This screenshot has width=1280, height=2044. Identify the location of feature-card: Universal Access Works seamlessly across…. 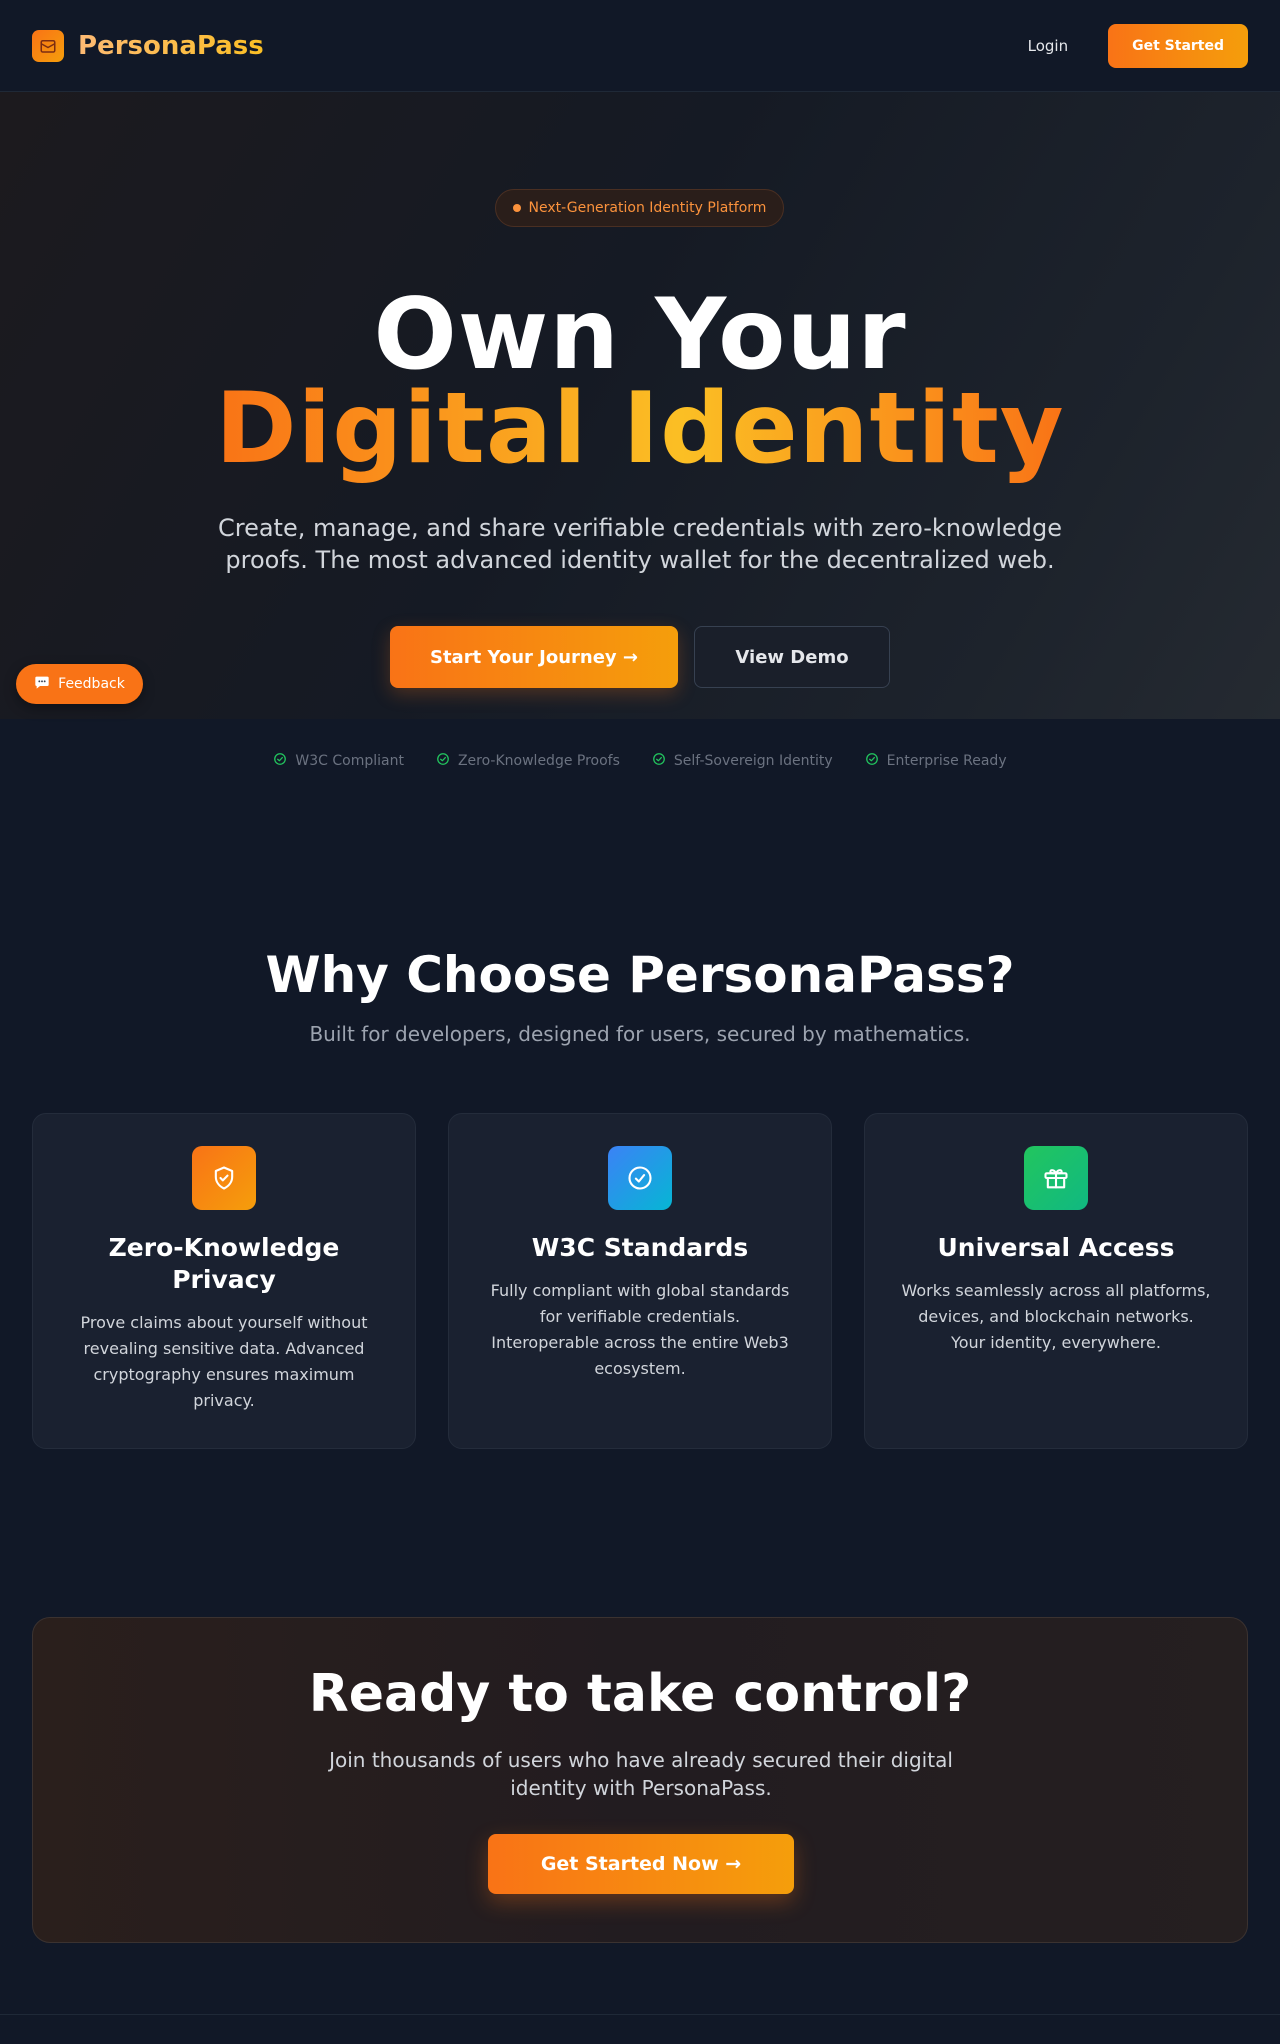
(1056, 1281).